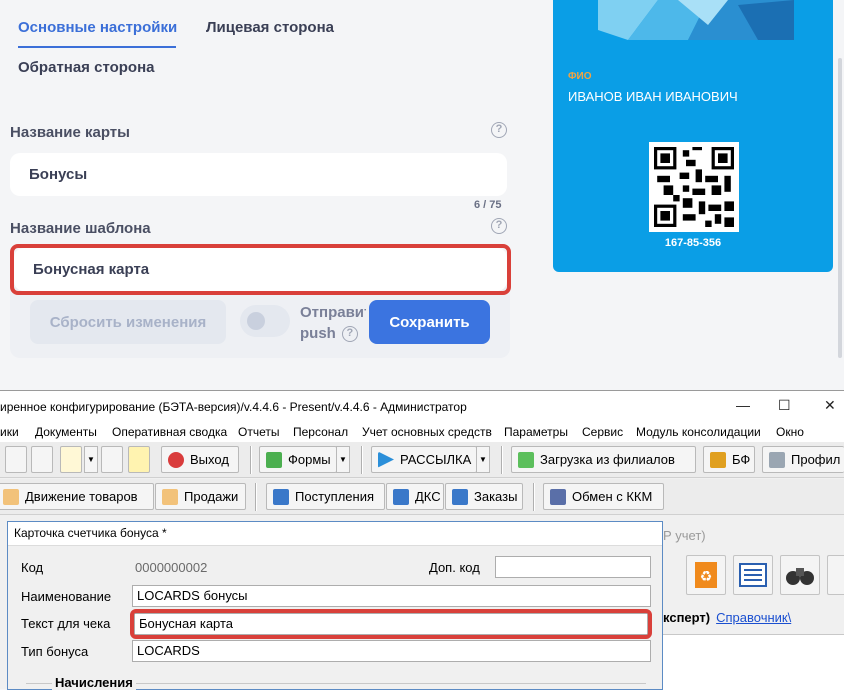 This screenshot has width=844, height=690. What do you see at coordinates (270, 27) in the screenshot?
I see `tab-front-side: Лицевая сторона` at bounding box center [270, 27].